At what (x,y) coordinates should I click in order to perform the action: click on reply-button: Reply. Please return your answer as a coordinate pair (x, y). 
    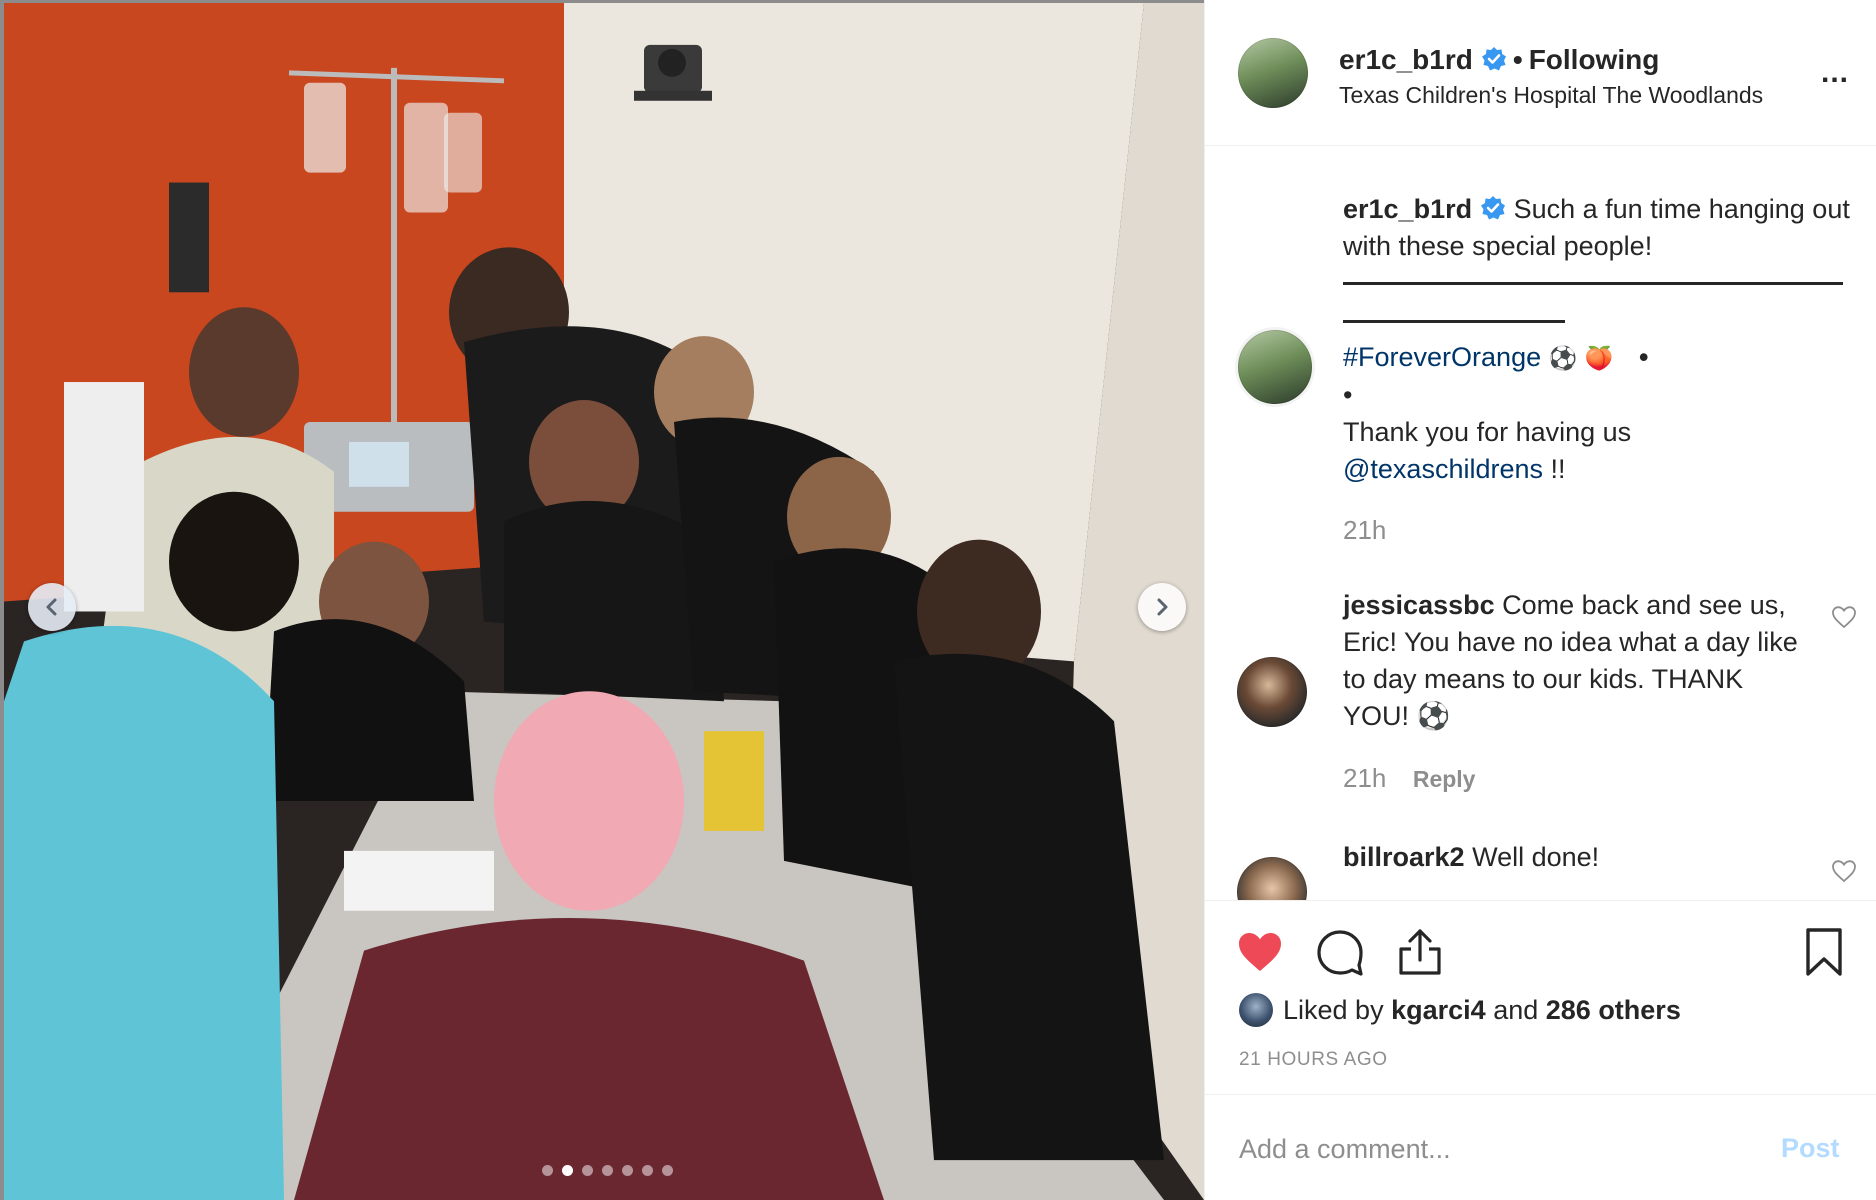
    Looking at the image, I should click on (1444, 779).